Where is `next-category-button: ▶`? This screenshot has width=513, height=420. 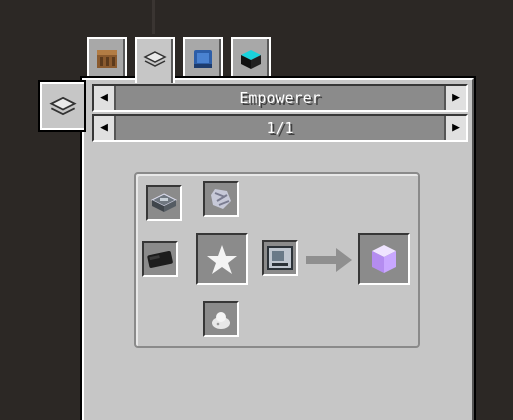
next-category-button: ▶ is located at coordinates (455, 98).